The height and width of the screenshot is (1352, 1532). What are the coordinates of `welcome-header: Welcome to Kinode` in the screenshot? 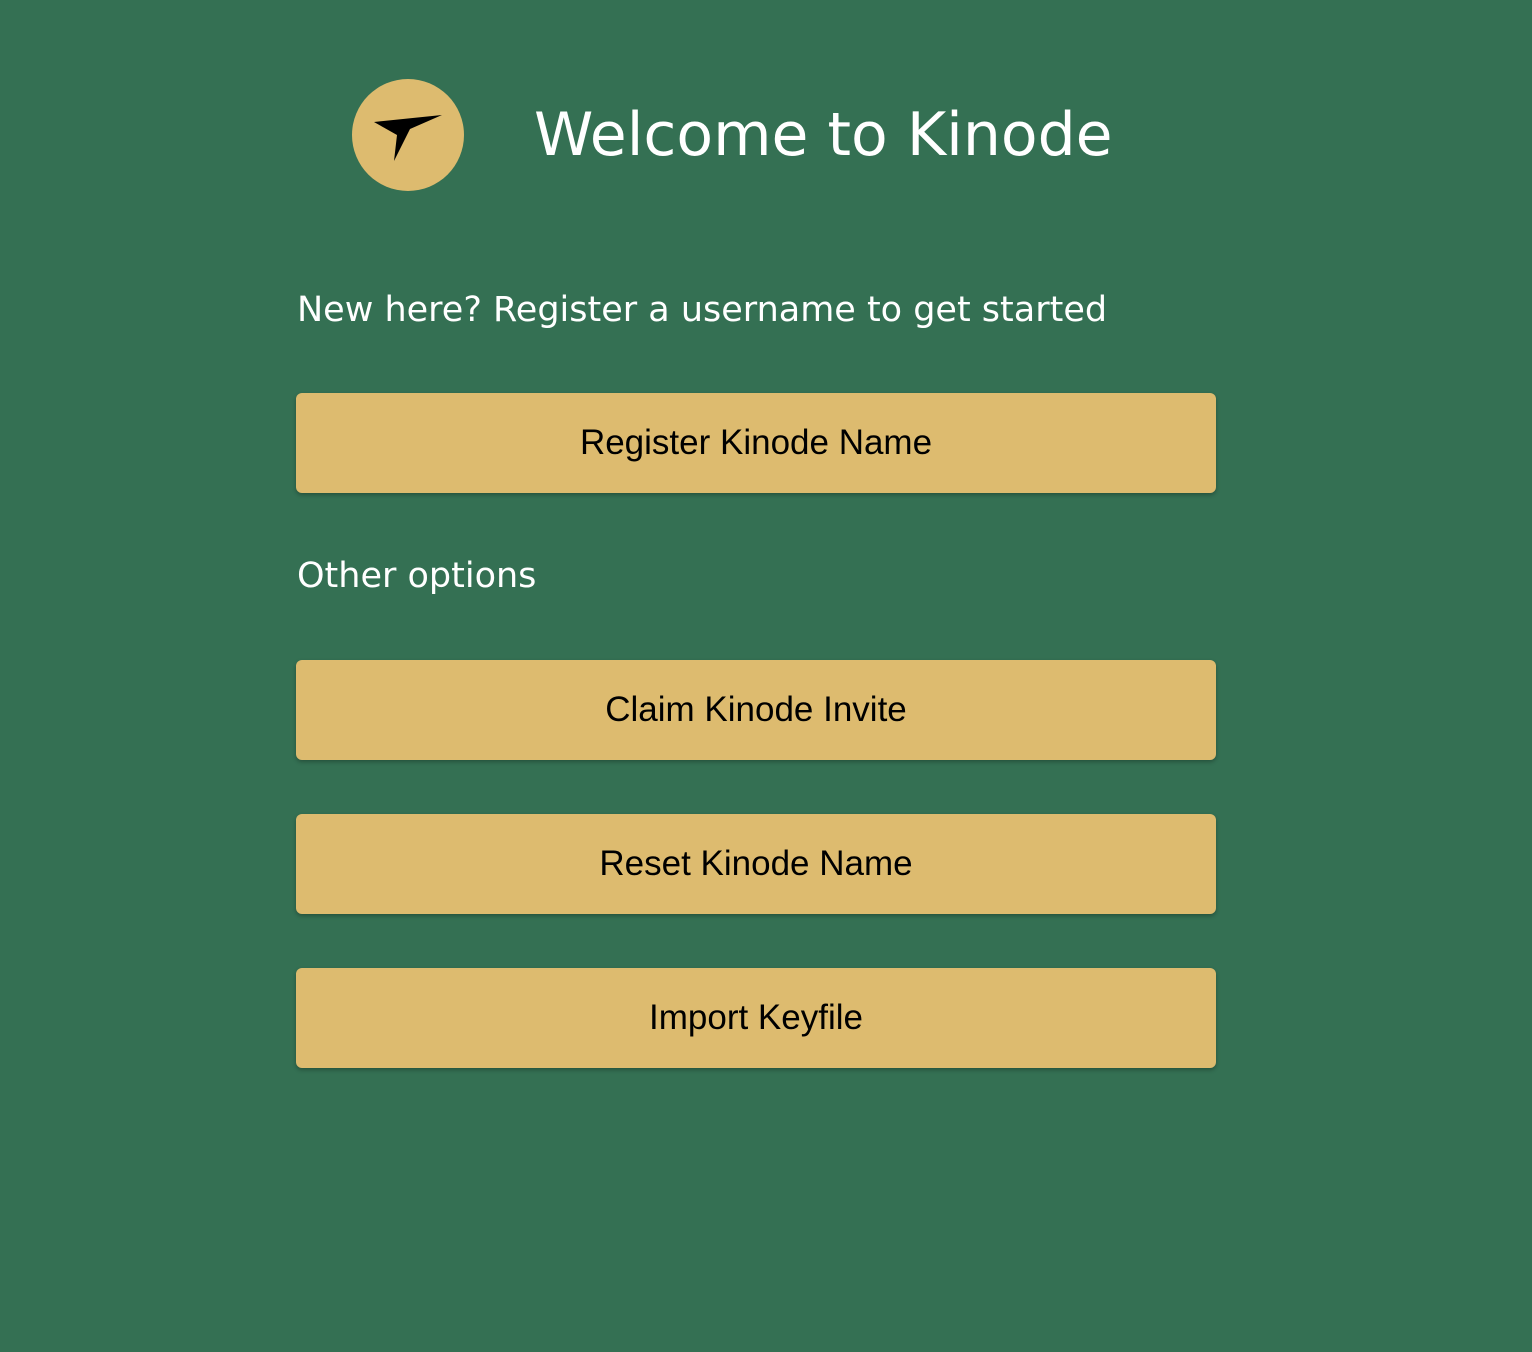 It's located at (732, 135).